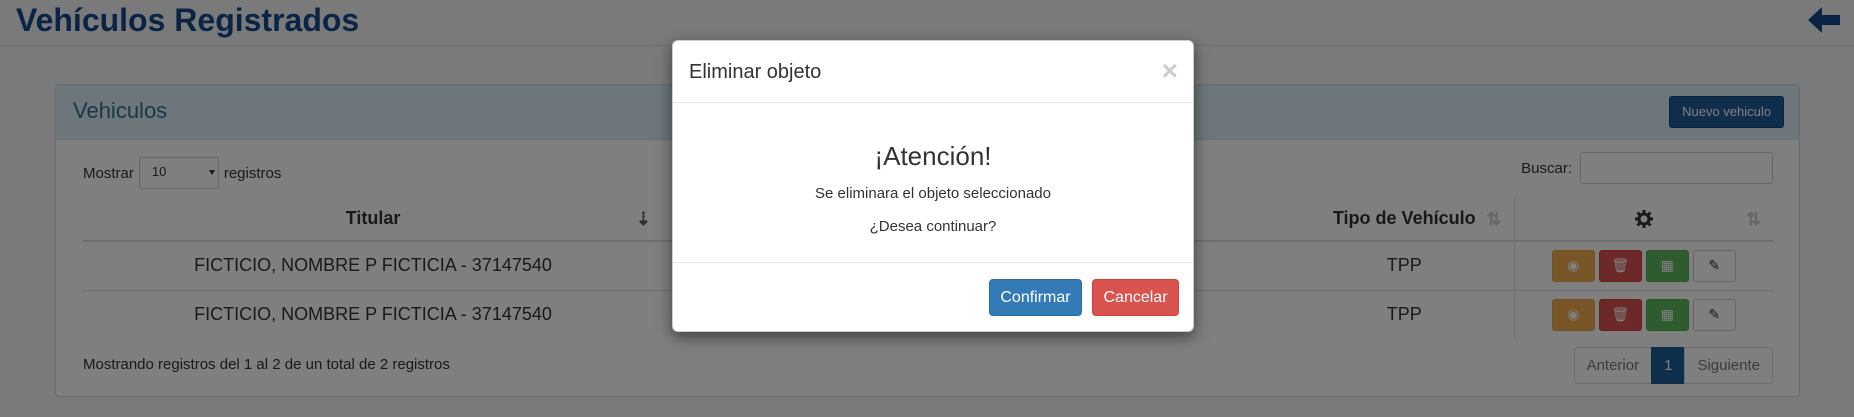 This screenshot has height=417, width=1854. Describe the element at coordinates (933, 226) in the screenshot. I see `modal-question: ¿Desea continuar?` at that location.